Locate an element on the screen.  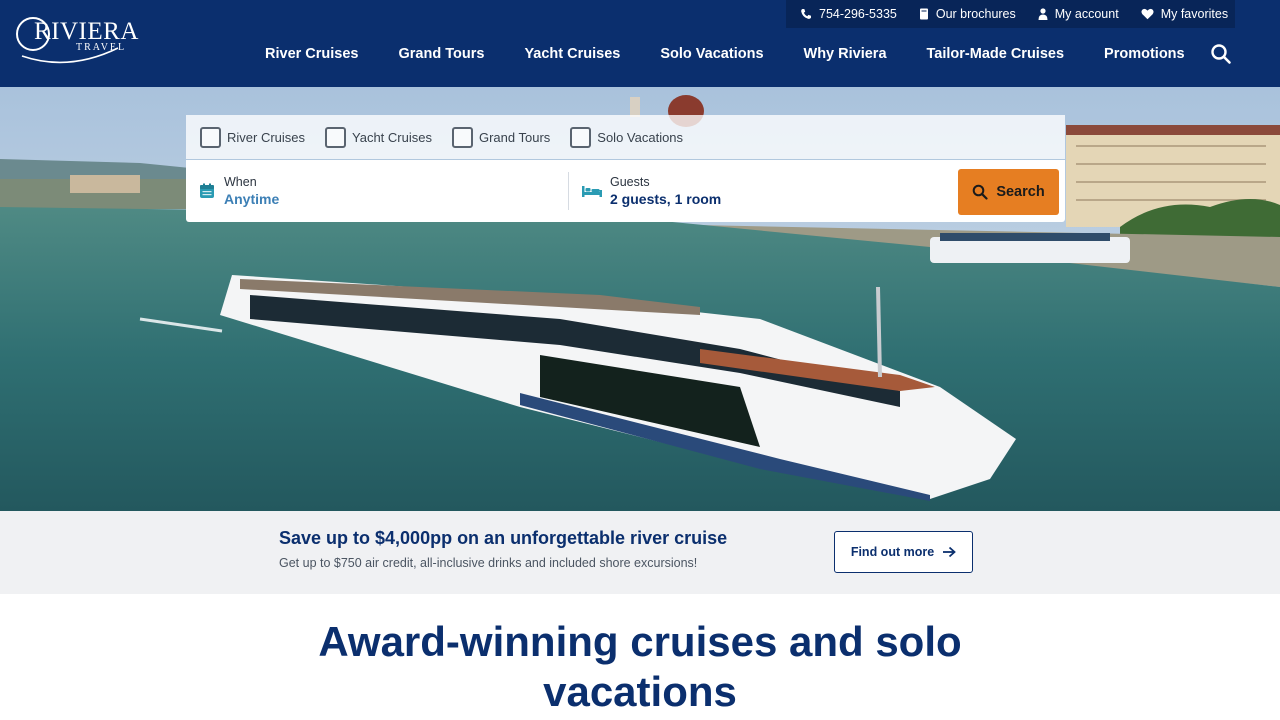
filter-yacht-cruises: Yacht Cruises is located at coordinates (378, 137).